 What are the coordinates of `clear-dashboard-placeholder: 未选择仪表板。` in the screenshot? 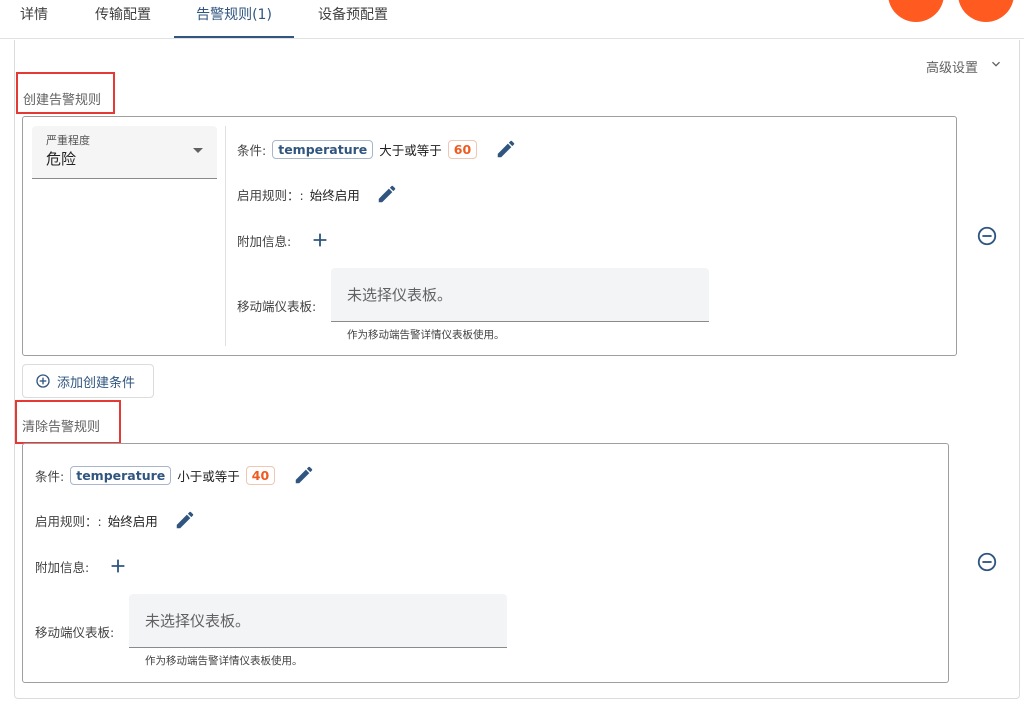 It's located at (198, 621).